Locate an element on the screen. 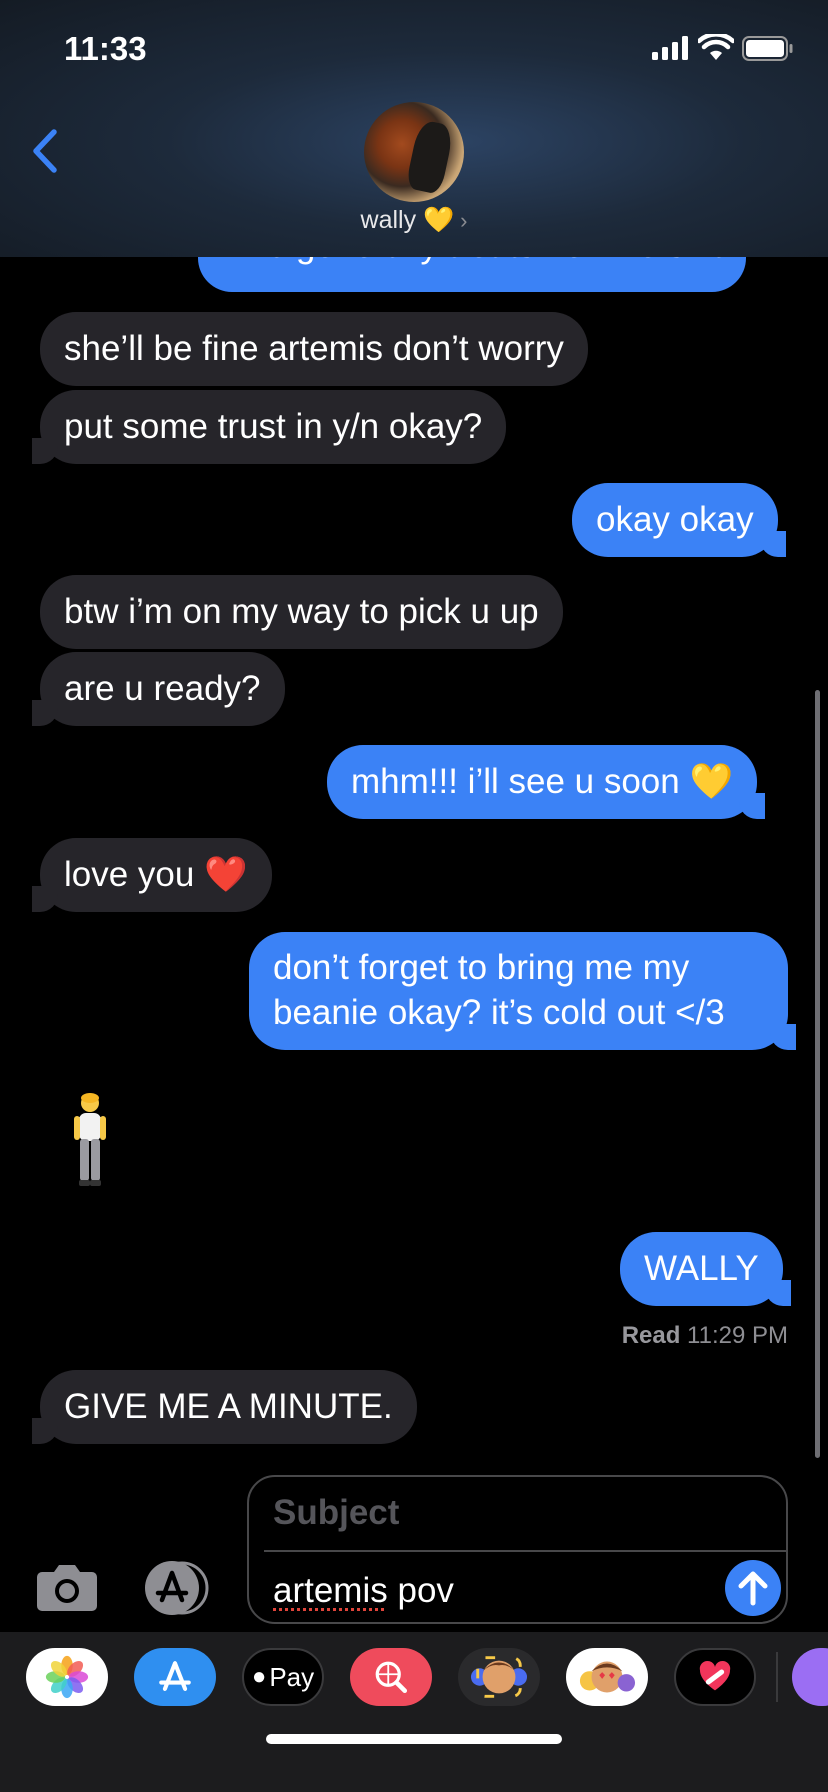 This screenshot has height=1792, width=828. misspelled-word: artemis is located at coordinates (330, 1590).